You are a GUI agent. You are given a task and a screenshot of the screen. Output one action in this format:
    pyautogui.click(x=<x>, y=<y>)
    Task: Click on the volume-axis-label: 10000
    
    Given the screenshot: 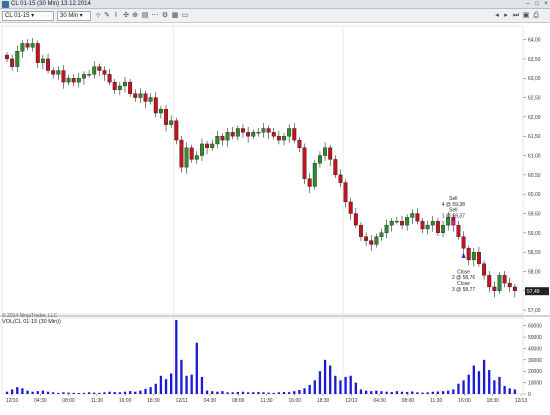 What is the action you would take?
    pyautogui.click(x=535, y=384)
    